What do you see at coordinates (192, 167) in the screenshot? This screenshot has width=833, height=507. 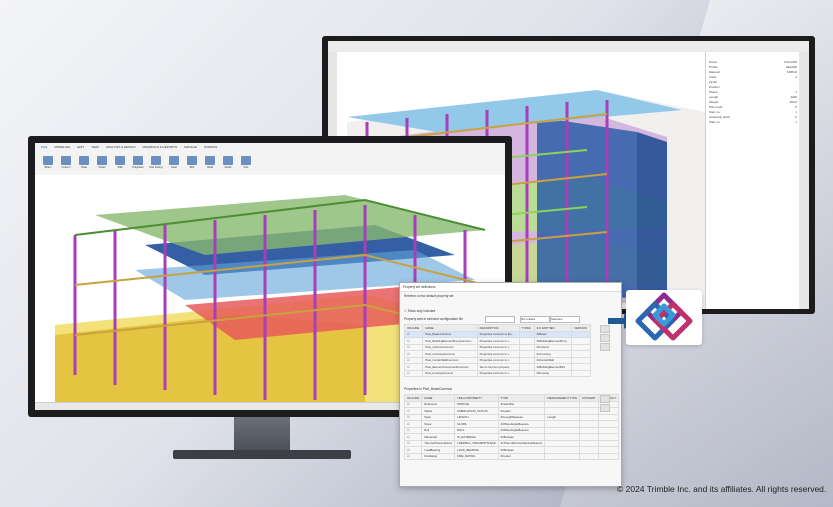 I see `ribbon-button-label: Bolt` at bounding box center [192, 167].